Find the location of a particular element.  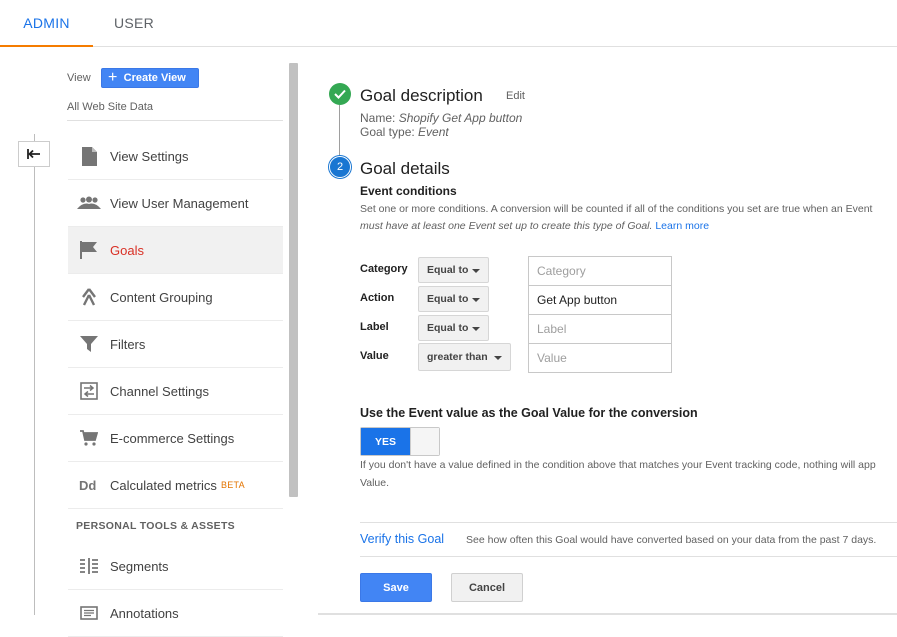

condition-label-action: Action is located at coordinates (377, 298).